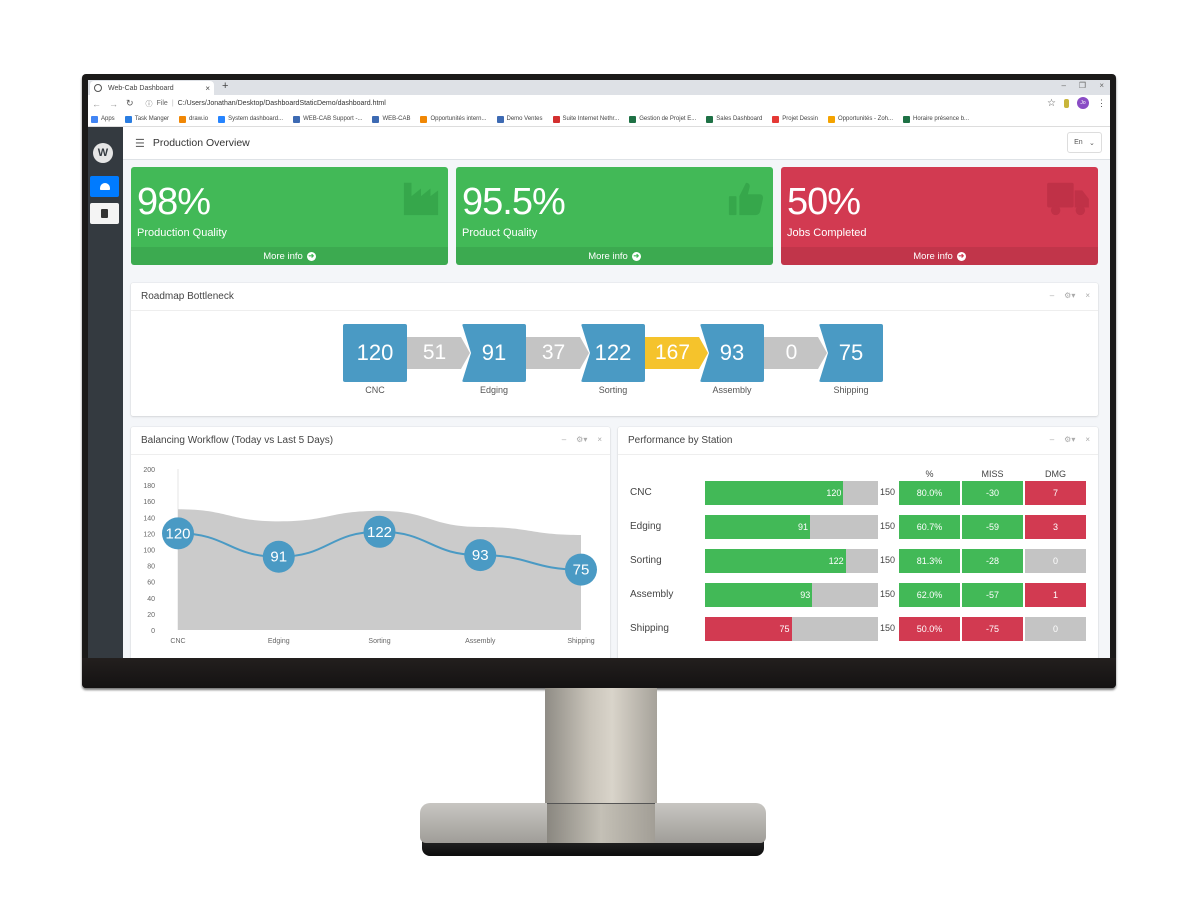 The width and height of the screenshot is (1200, 906). Describe the element at coordinates (177, 533) in the screenshot. I see `data-label-today: 120` at that location.